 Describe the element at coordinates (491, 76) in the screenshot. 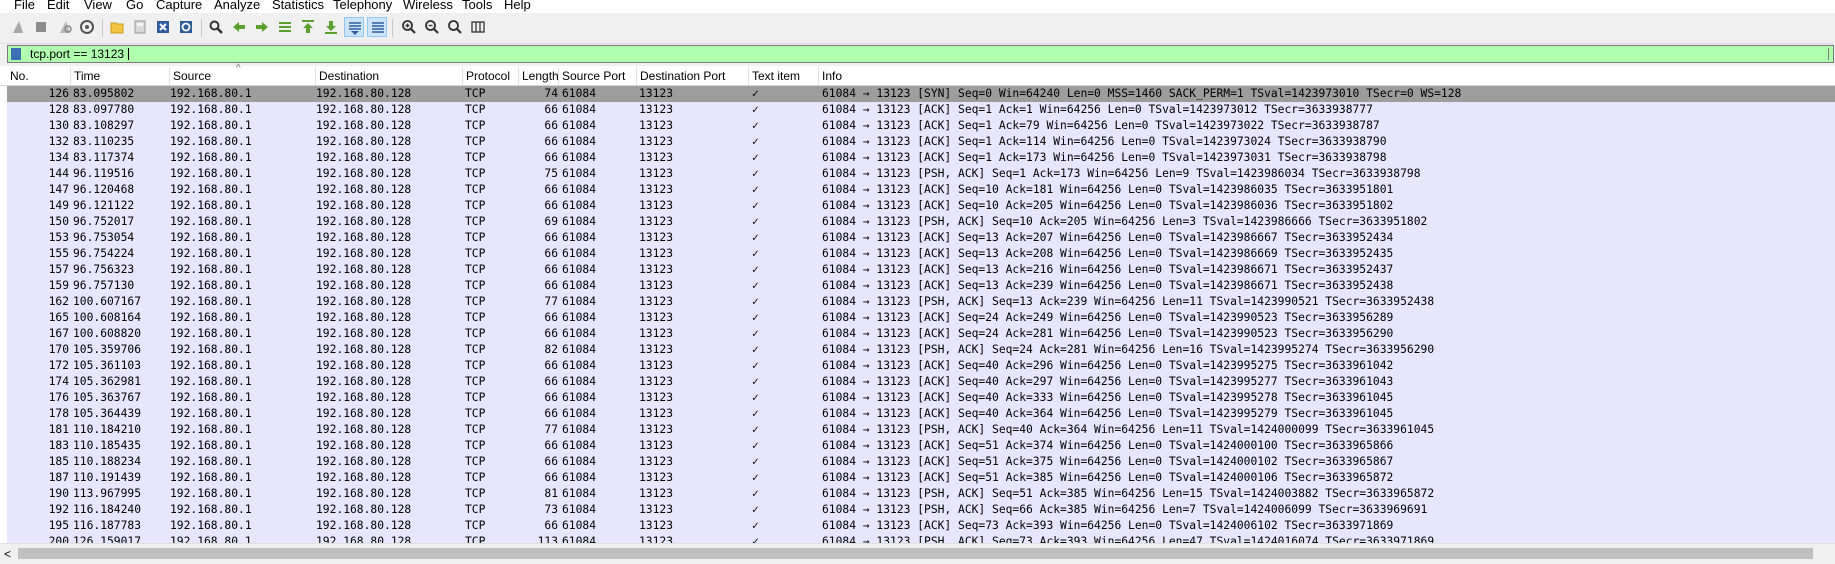

I see `column-header-protocol: Protocol` at that location.